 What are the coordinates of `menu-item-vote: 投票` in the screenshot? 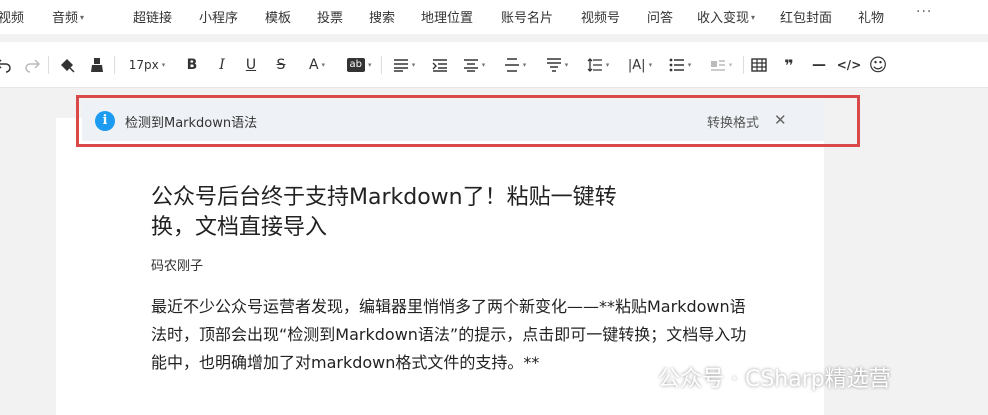 It's located at (330, 16).